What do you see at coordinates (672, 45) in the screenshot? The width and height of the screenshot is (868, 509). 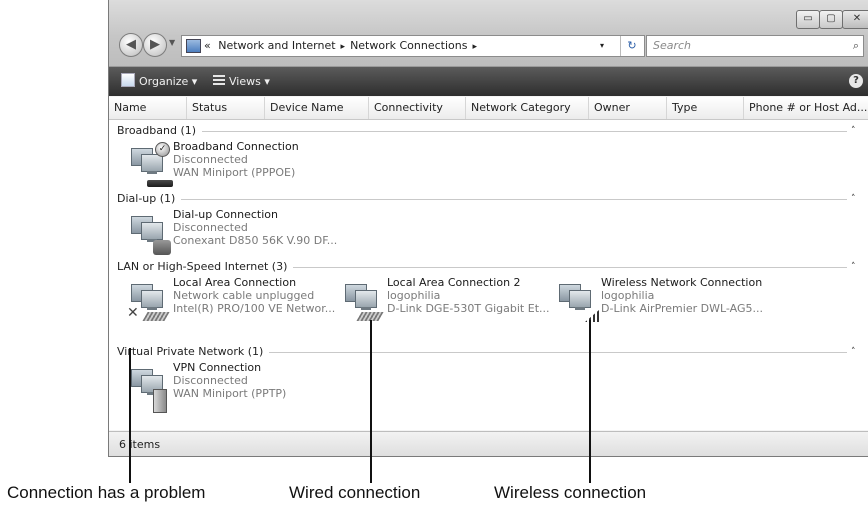 I see `search-placeholder: Search` at bounding box center [672, 45].